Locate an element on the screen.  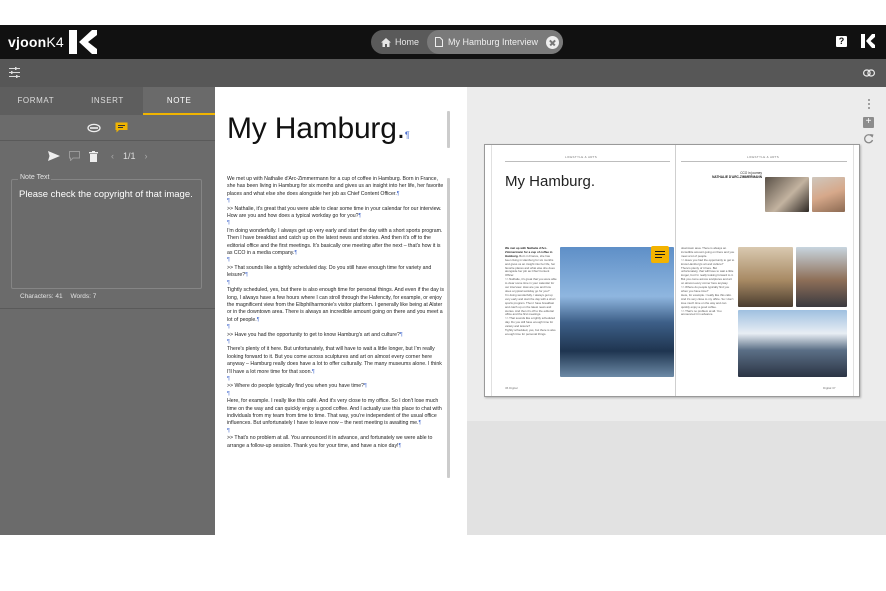
home-icon is located at coordinates (386, 42).